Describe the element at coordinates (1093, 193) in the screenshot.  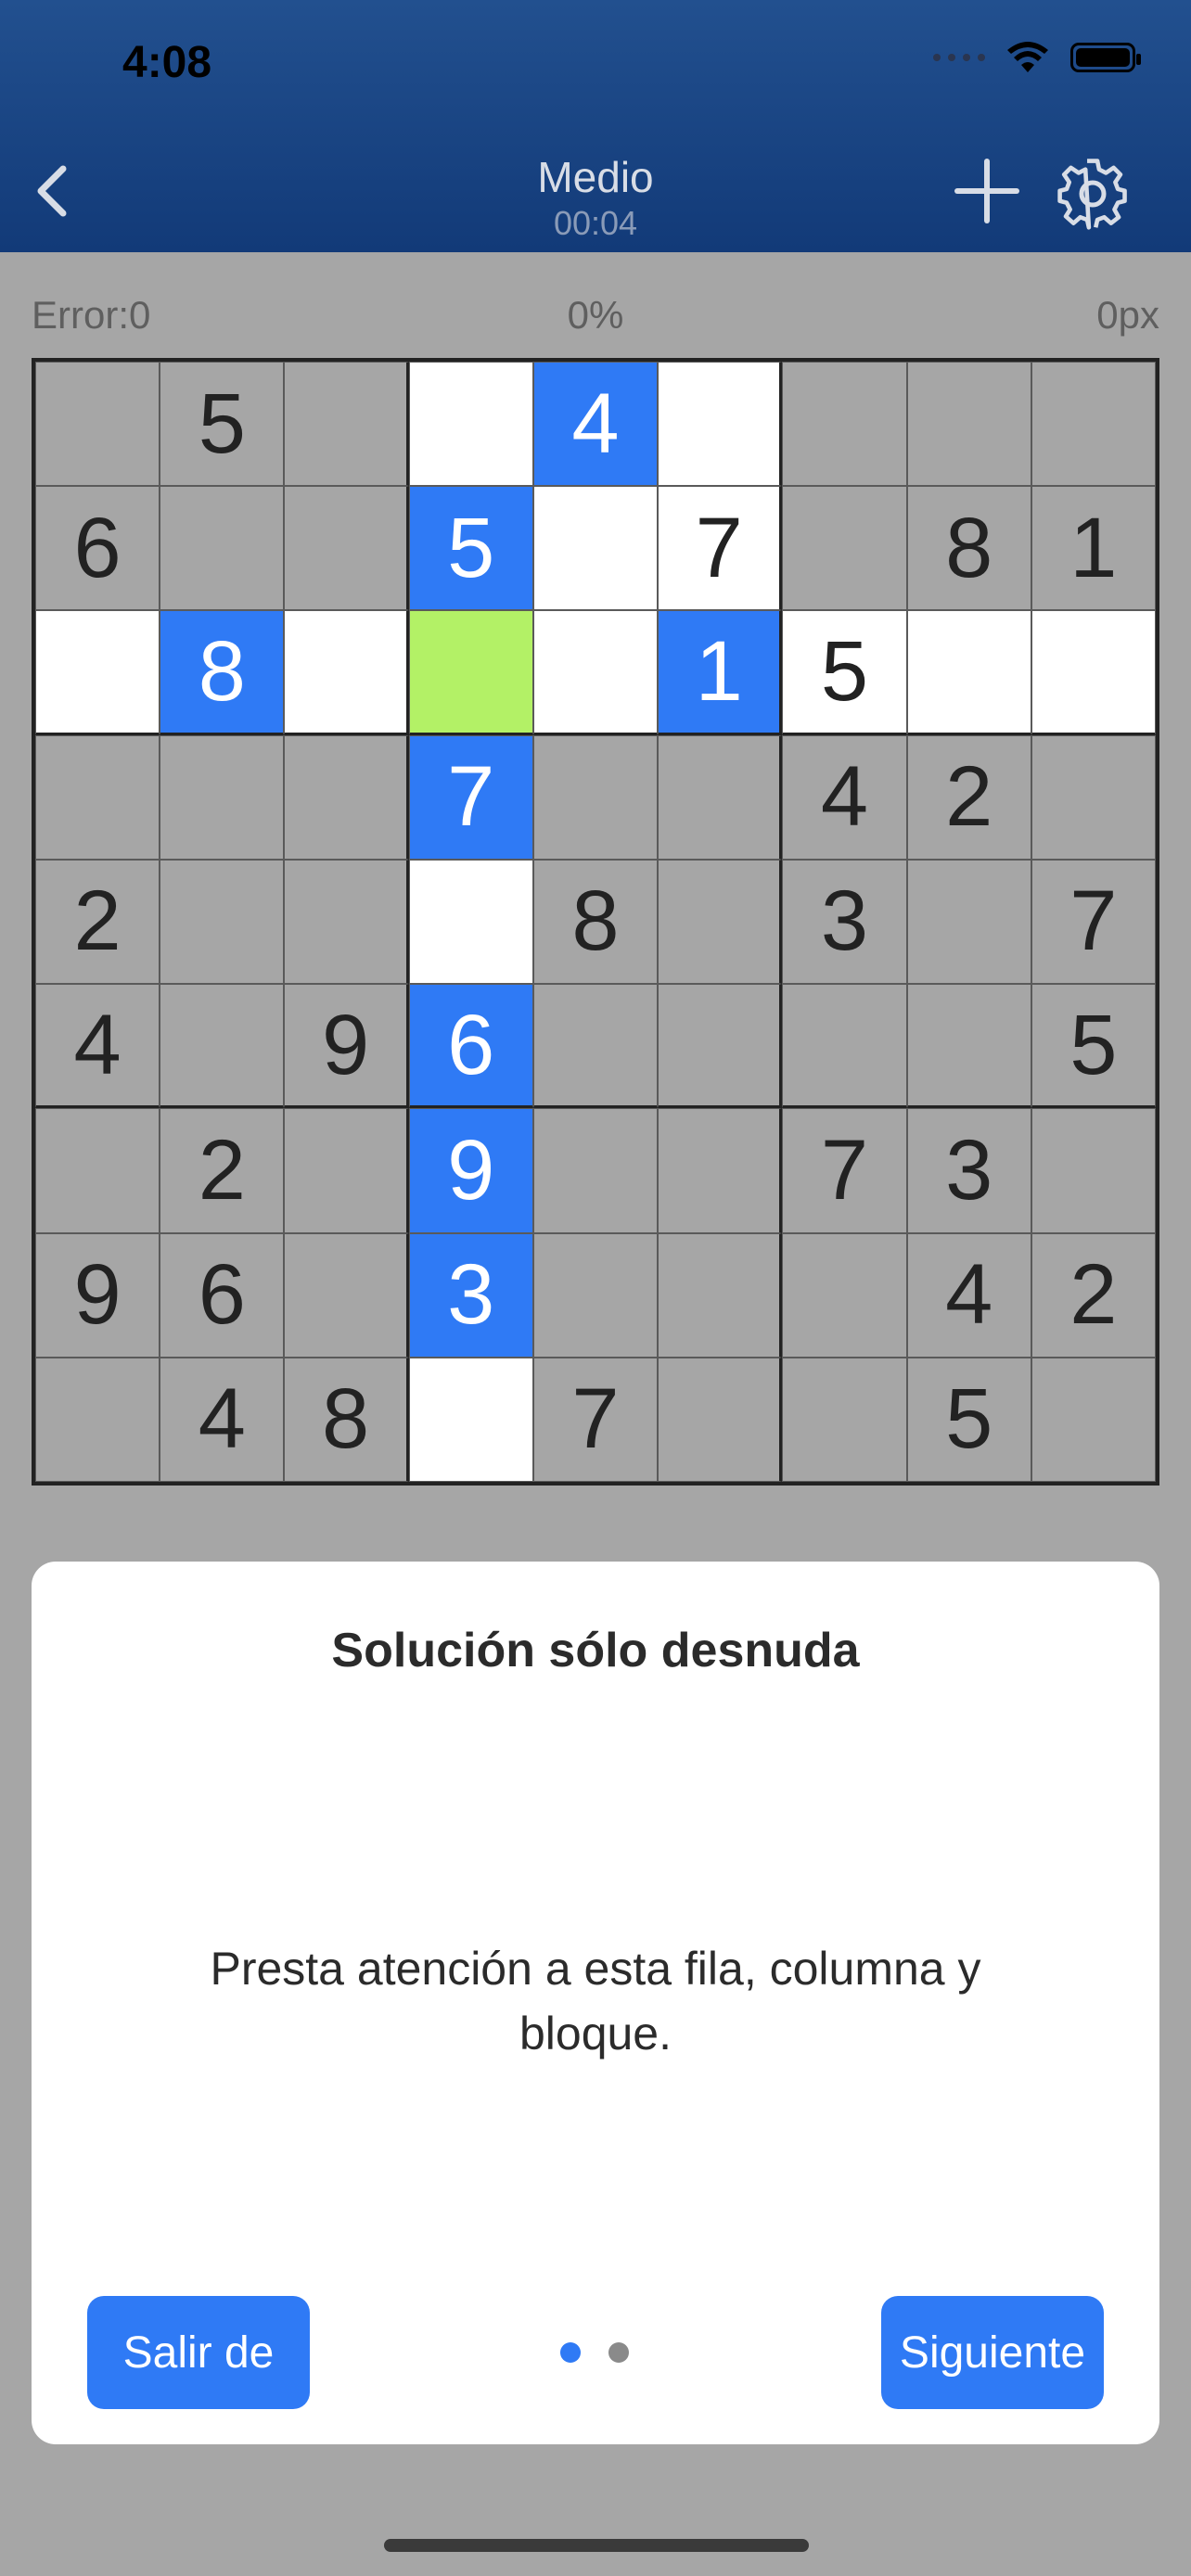
I see `gear-icon` at that location.